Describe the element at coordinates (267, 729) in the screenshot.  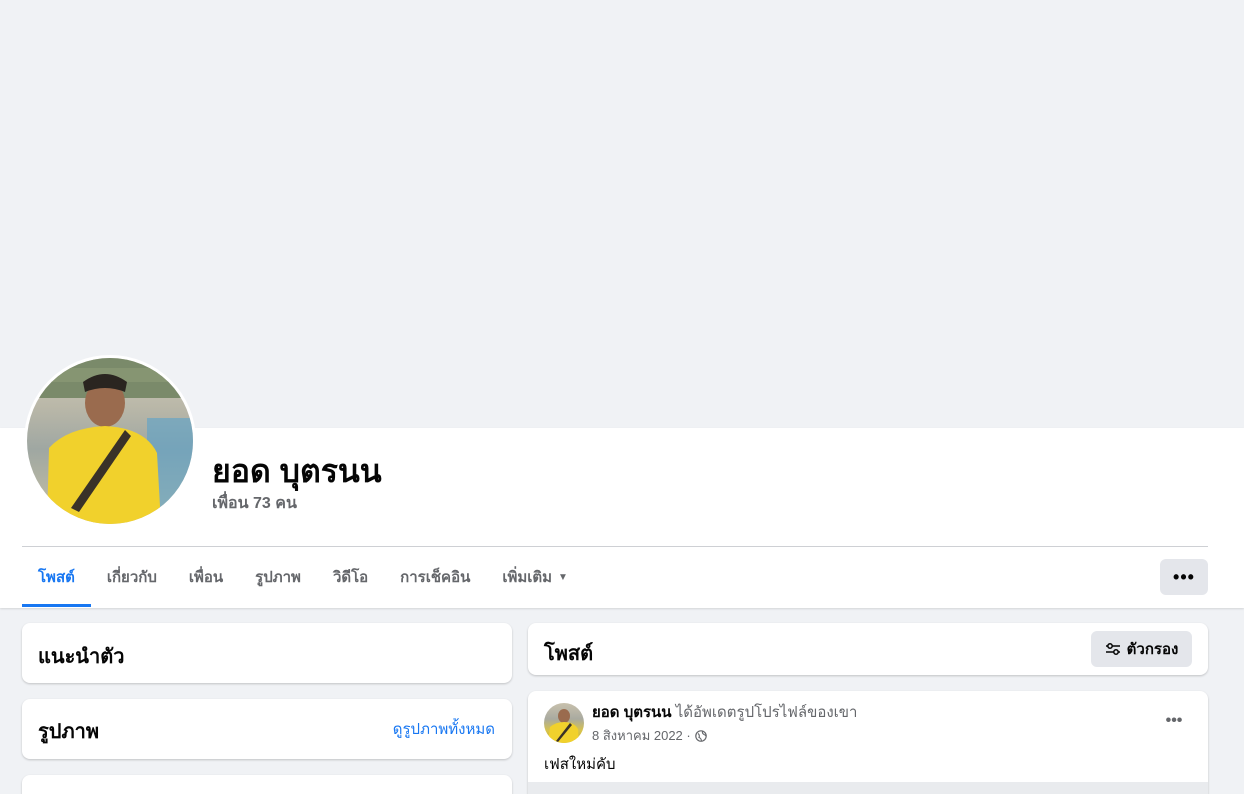
I see `photos-card: รูปภาพ ดูรูปภาพทั้งหมด` at that location.